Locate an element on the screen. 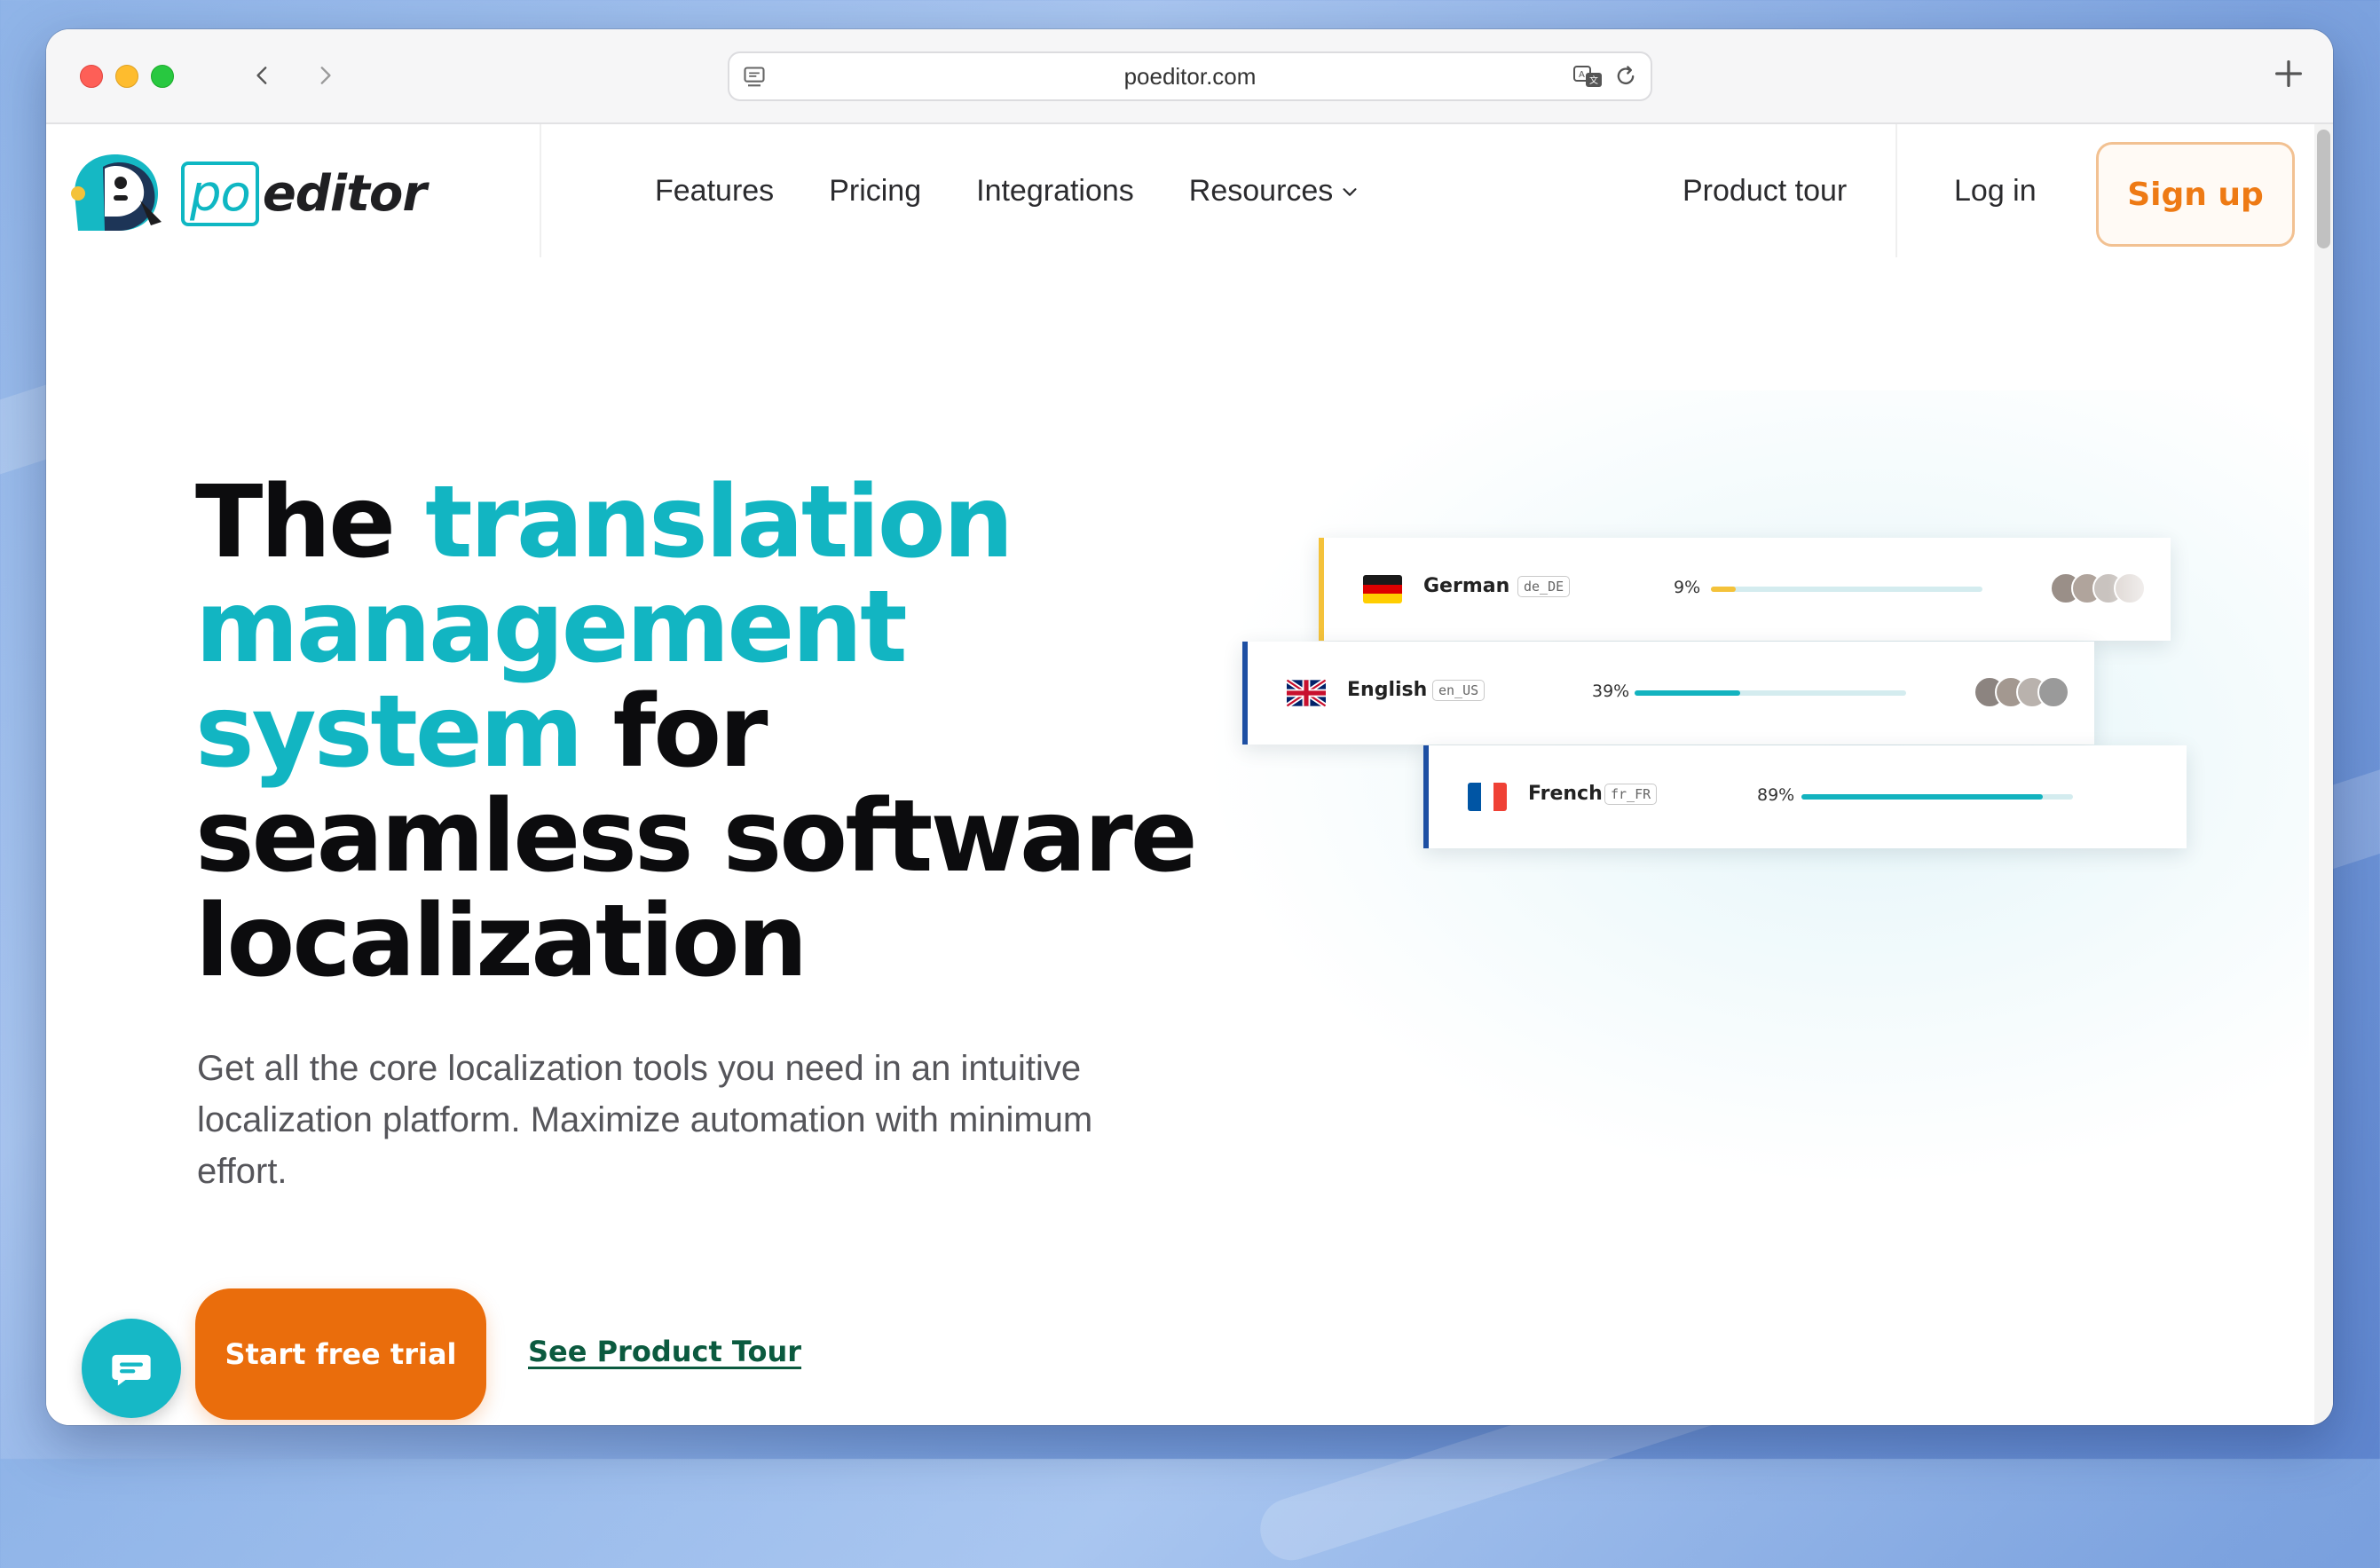 The height and width of the screenshot is (1568, 2380). progress-percent: 89% is located at coordinates (1776, 795).